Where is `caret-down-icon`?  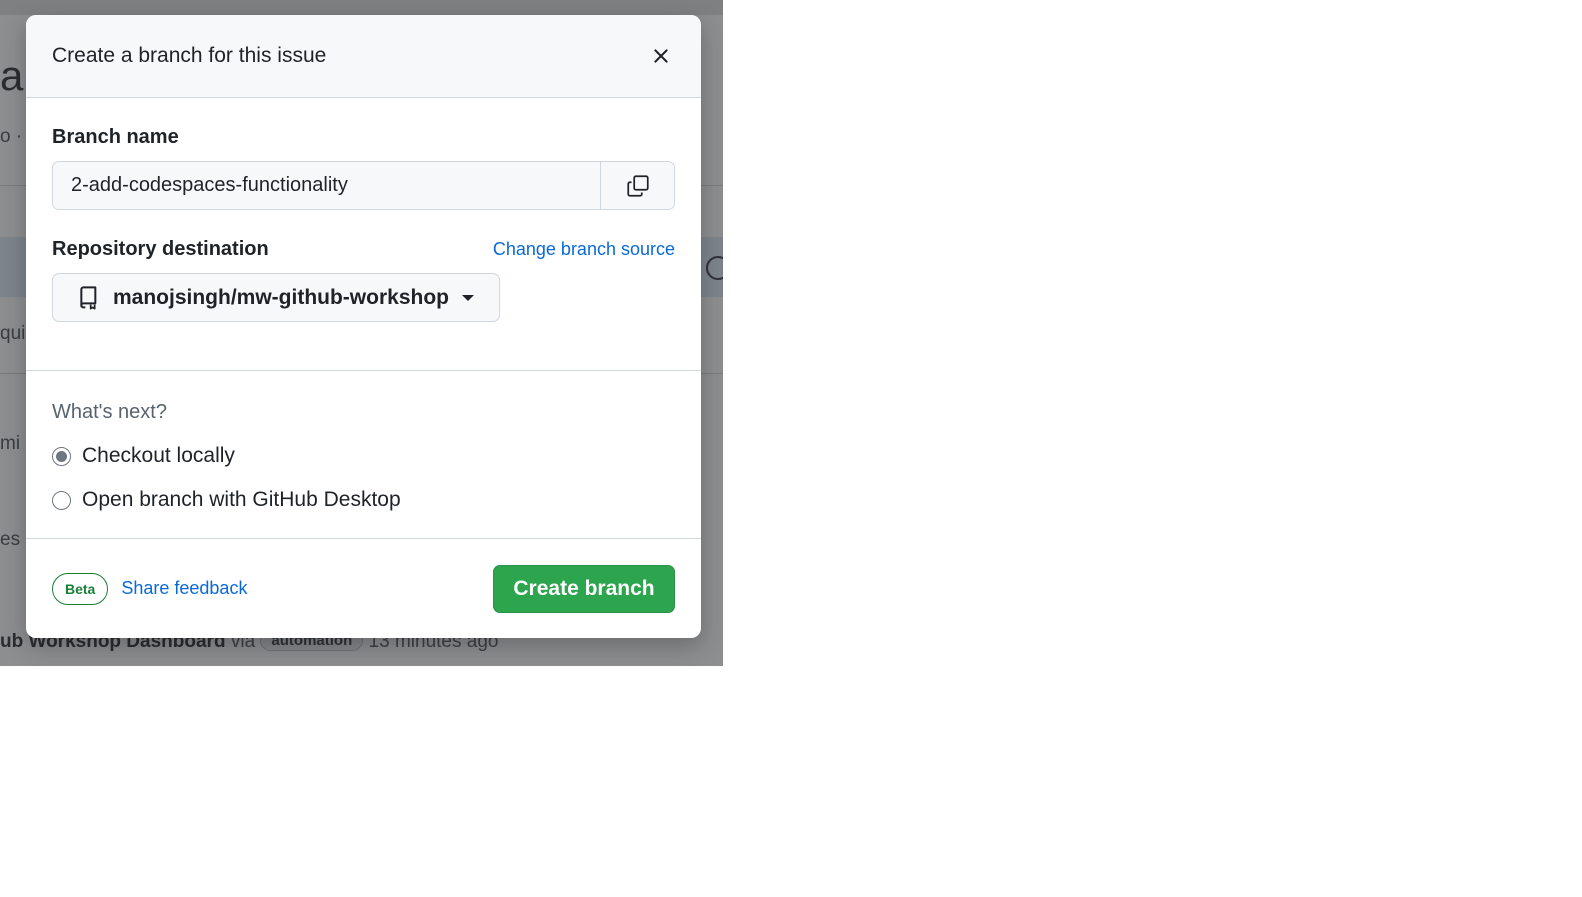
caret-down-icon is located at coordinates (468, 297).